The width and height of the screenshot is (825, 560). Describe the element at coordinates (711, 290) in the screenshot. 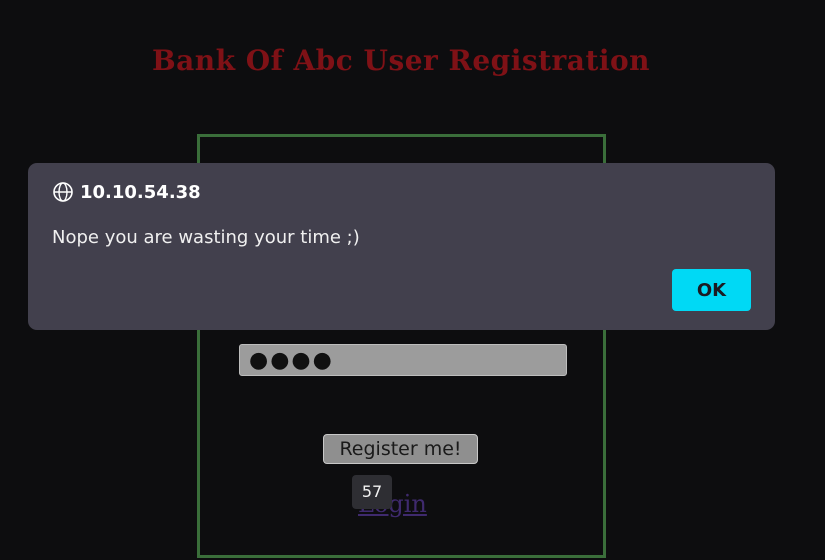

I see `ok-button: OK` at that location.